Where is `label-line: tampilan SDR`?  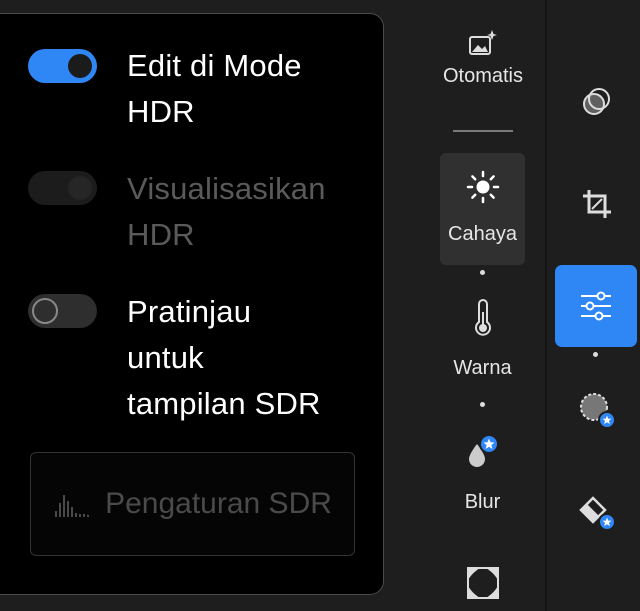 label-line: tampilan SDR is located at coordinates (224, 403).